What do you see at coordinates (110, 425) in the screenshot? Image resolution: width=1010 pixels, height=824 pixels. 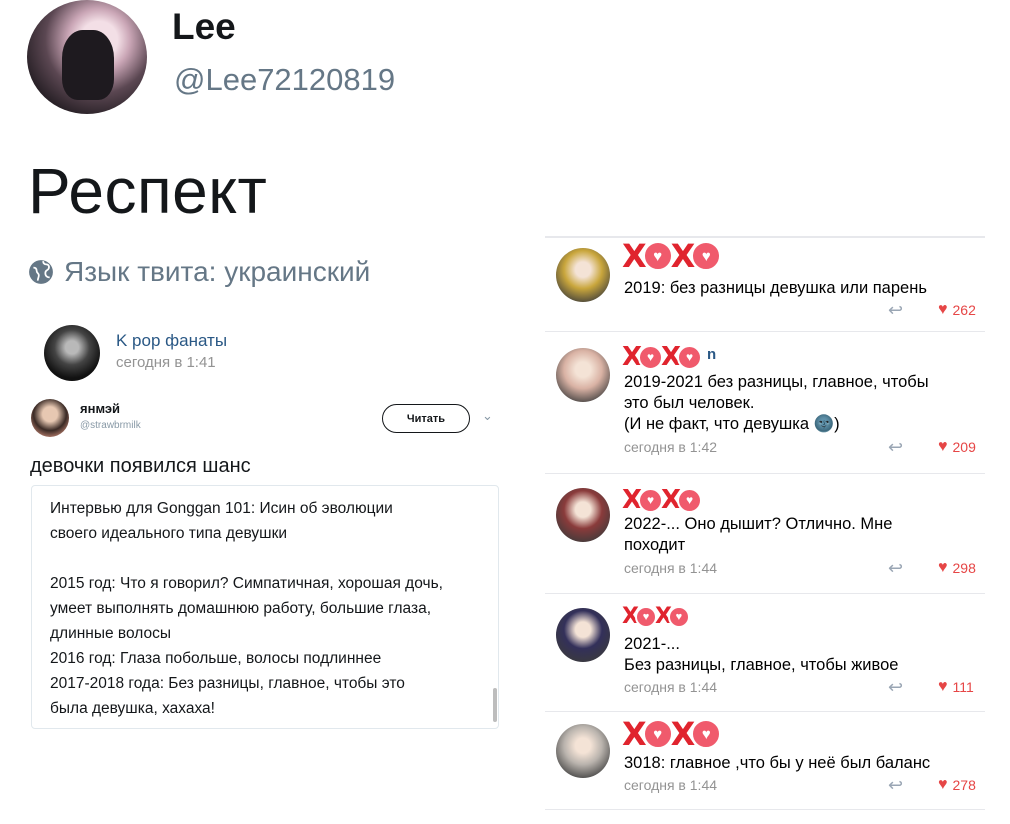 I see `embedded-tweet-handle: @strawbrmilk` at bounding box center [110, 425].